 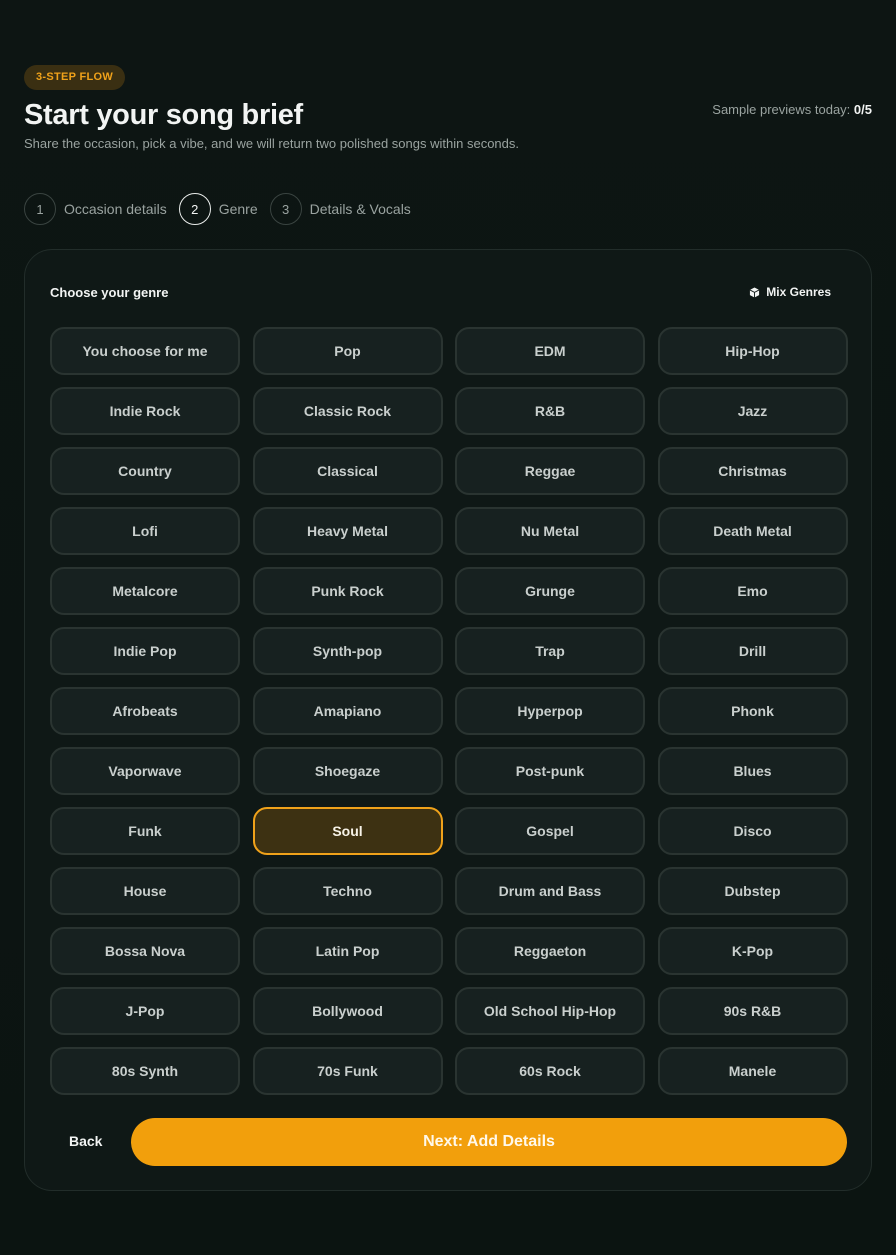 I want to click on step-label: Details & Vocals, so click(x=360, y=209).